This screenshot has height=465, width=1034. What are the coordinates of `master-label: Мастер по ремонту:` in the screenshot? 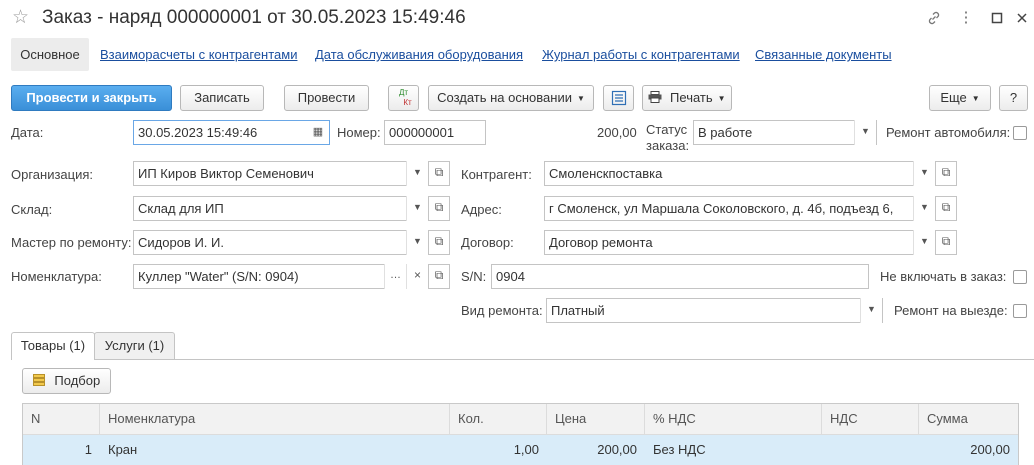 It's located at (71, 242).